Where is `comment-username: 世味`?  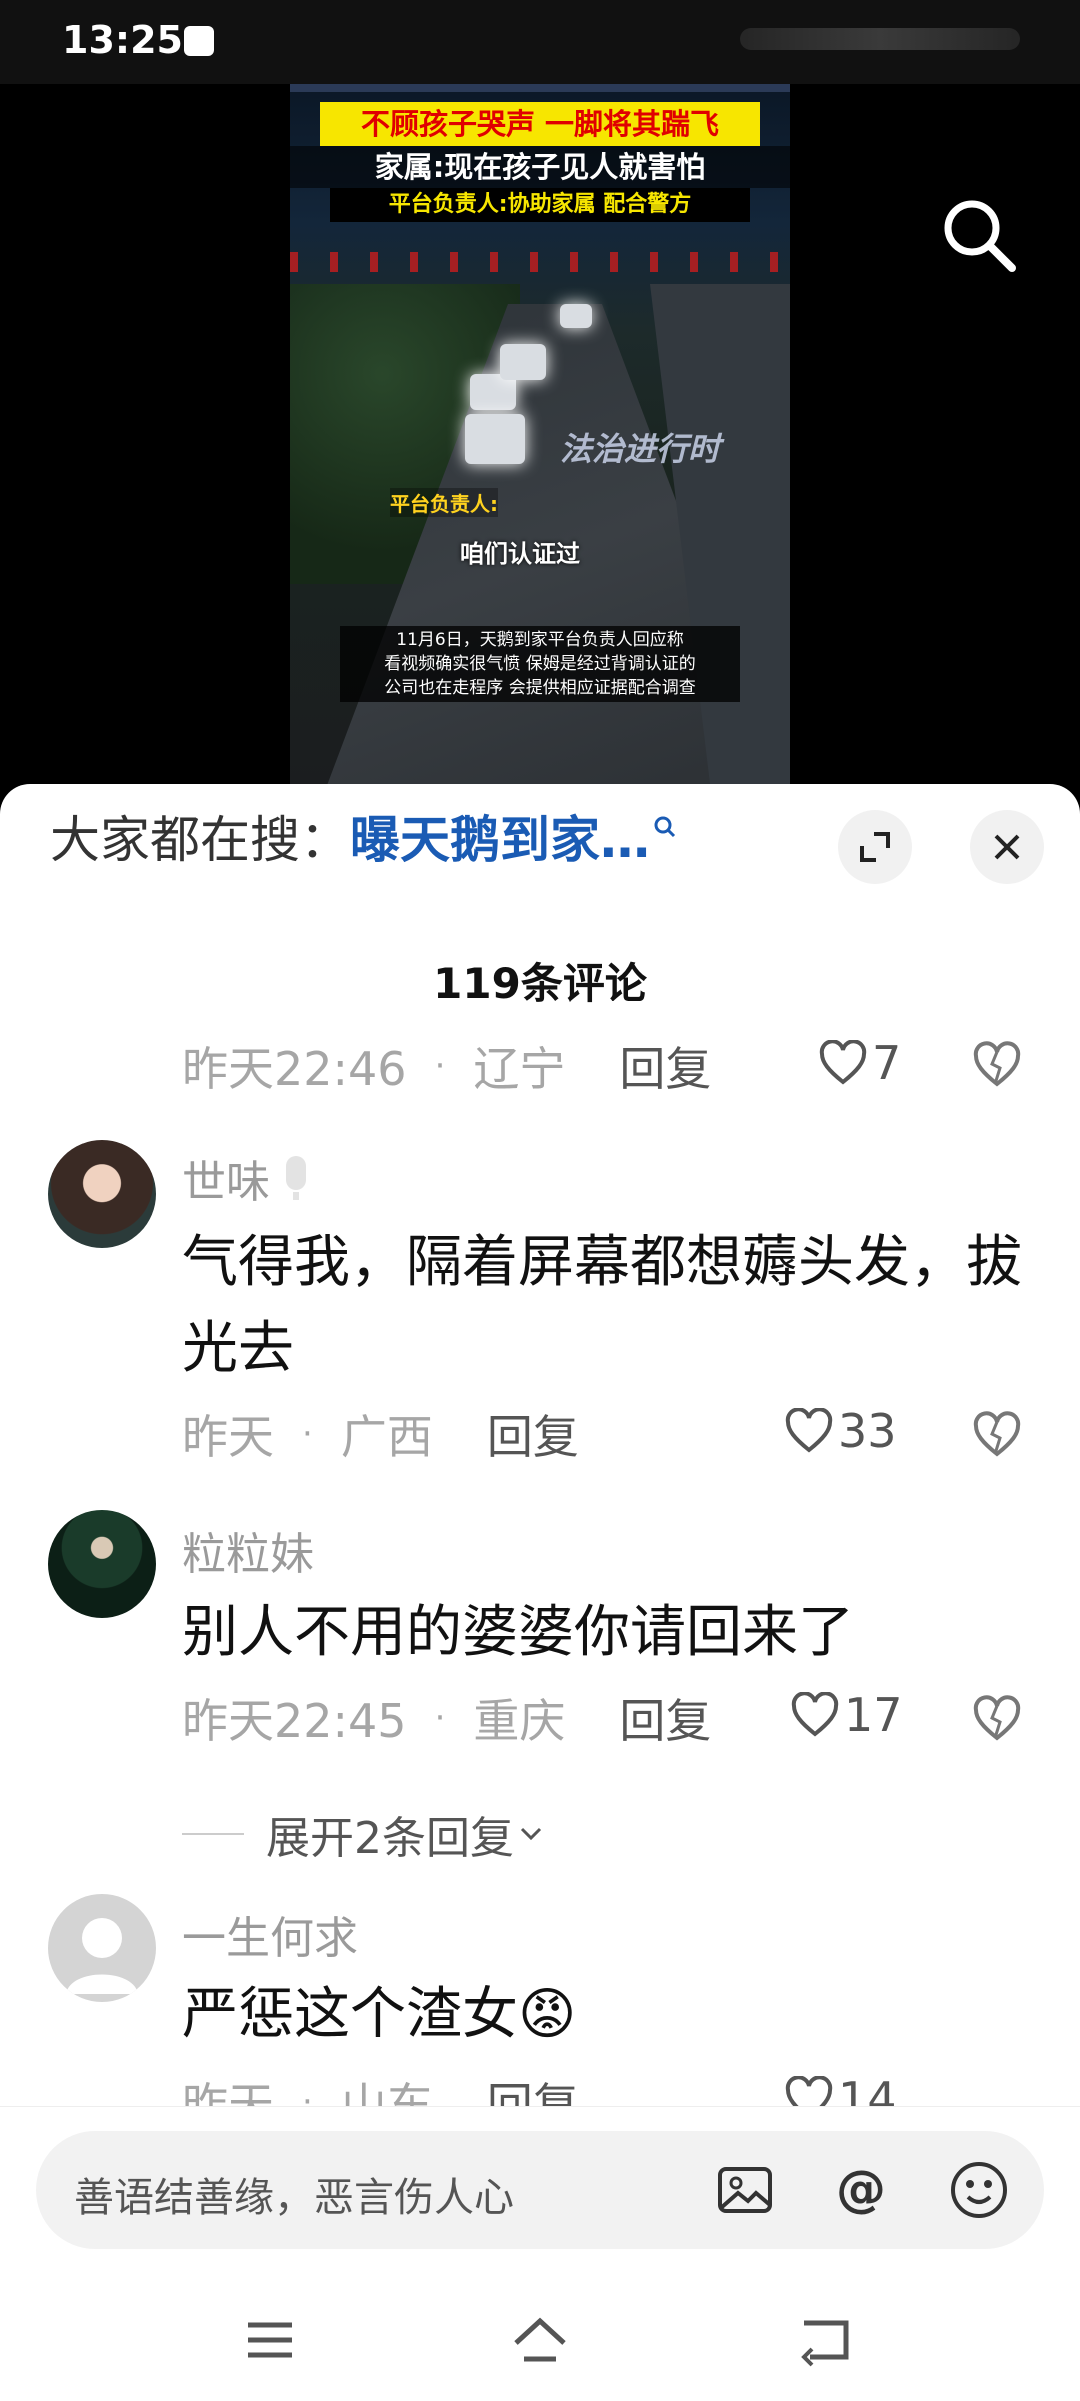 comment-username: 世味 is located at coordinates (248, 1178).